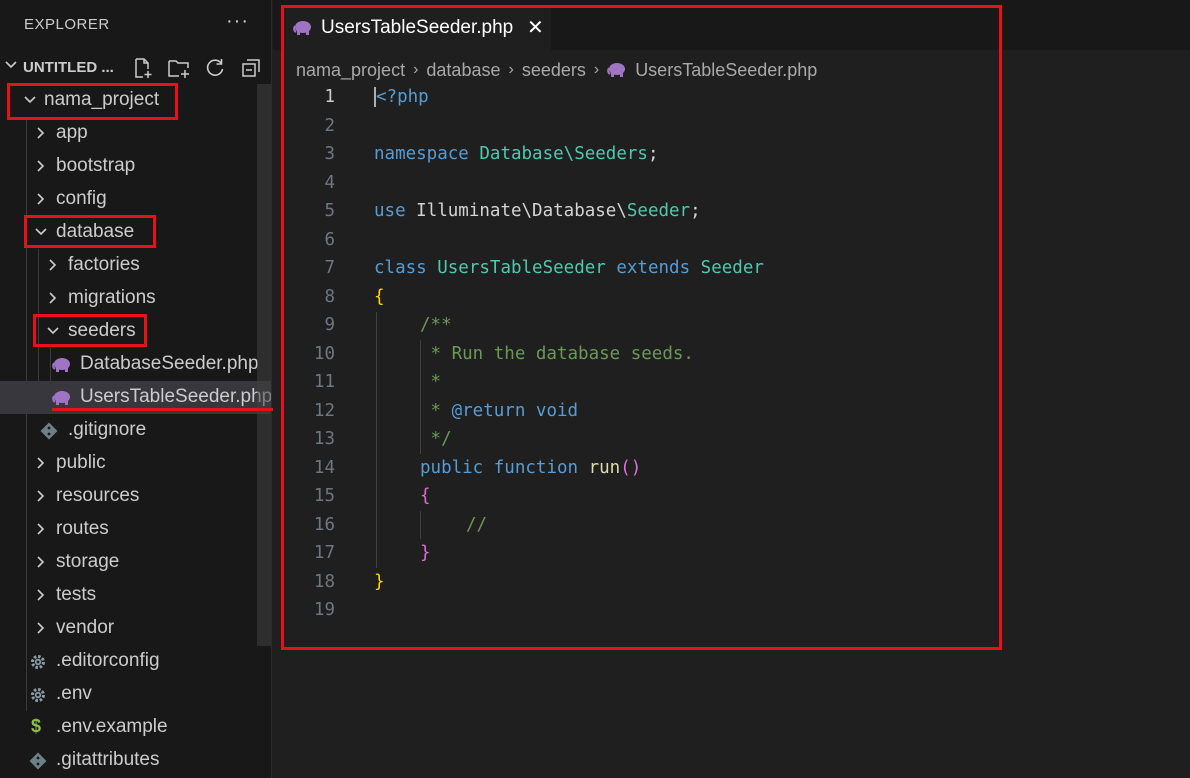 This screenshot has height=778, width=1190. What do you see at coordinates (169, 363) in the screenshot?
I see `tree-item-label: DatabaseSeeder.php` at bounding box center [169, 363].